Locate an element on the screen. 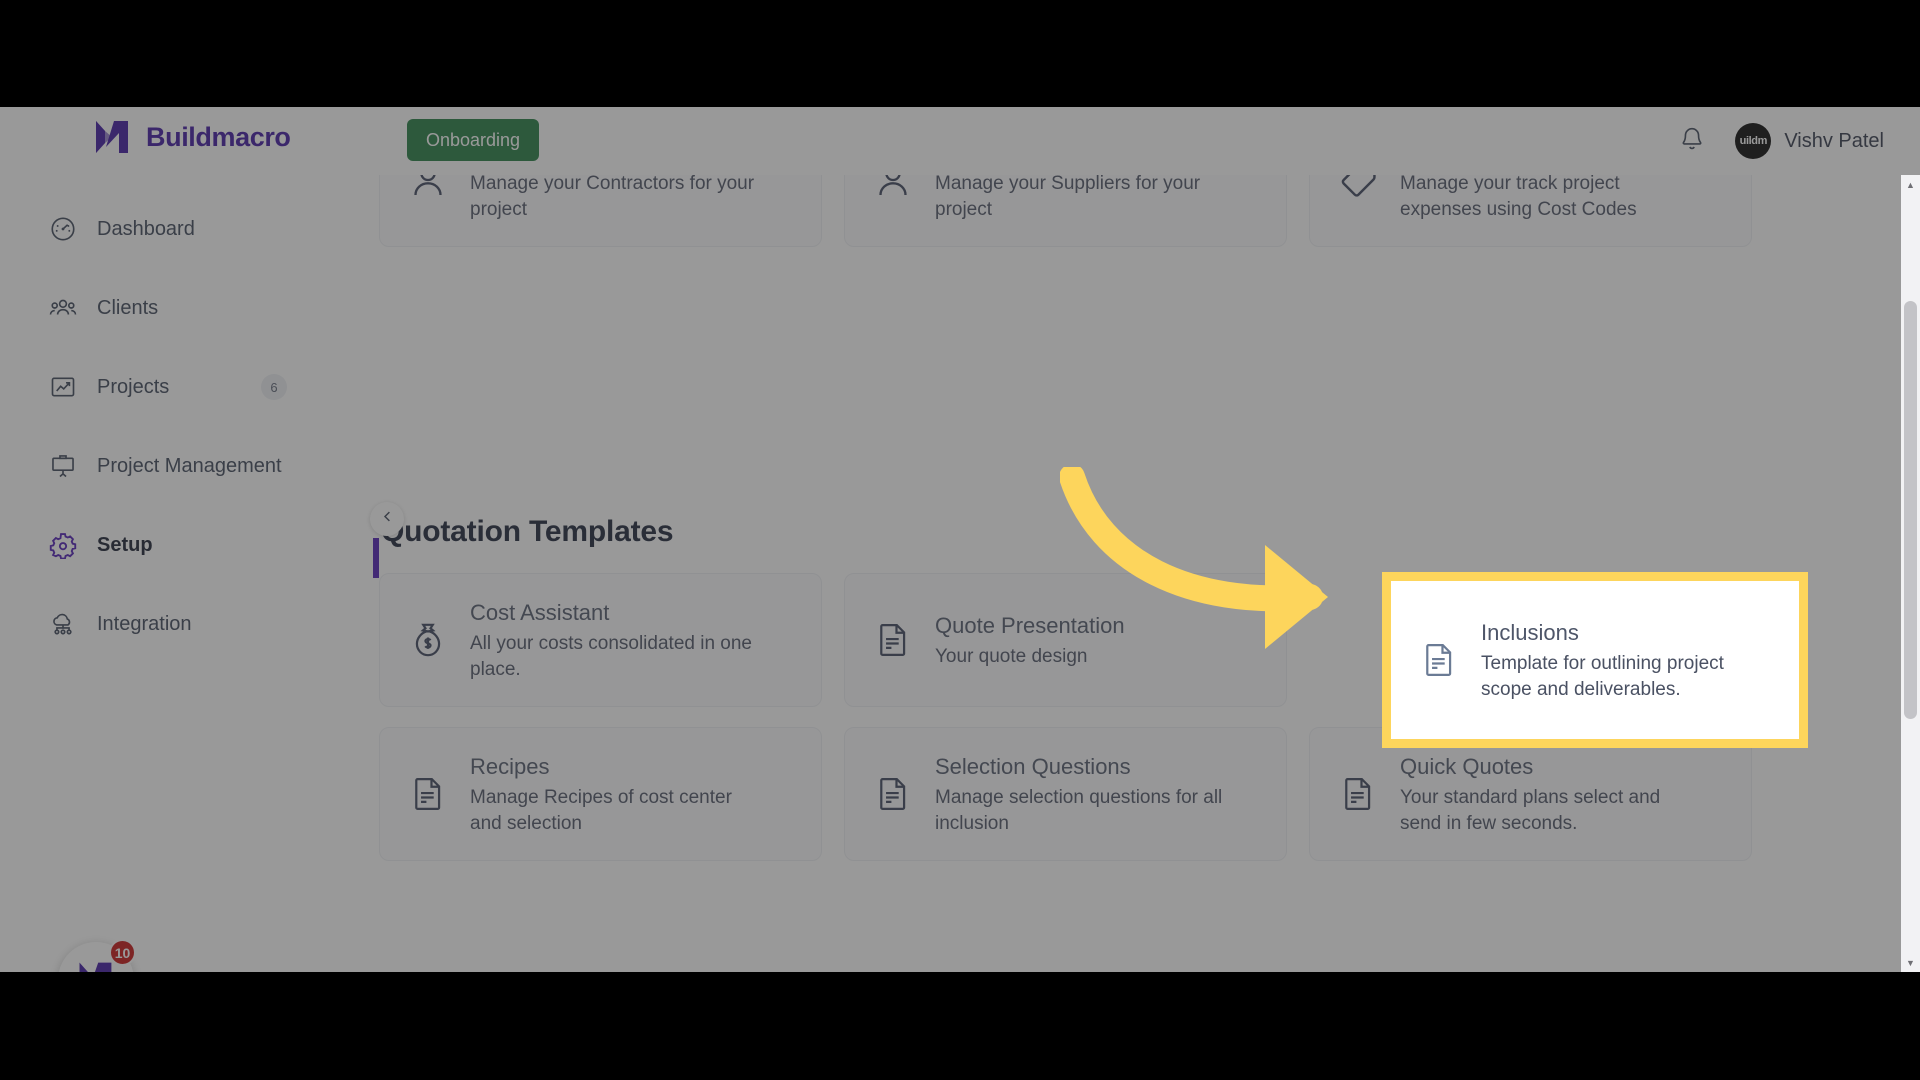 This screenshot has width=1920, height=1080. scrollbar-down-arrow: ▼ is located at coordinates (1910, 962).